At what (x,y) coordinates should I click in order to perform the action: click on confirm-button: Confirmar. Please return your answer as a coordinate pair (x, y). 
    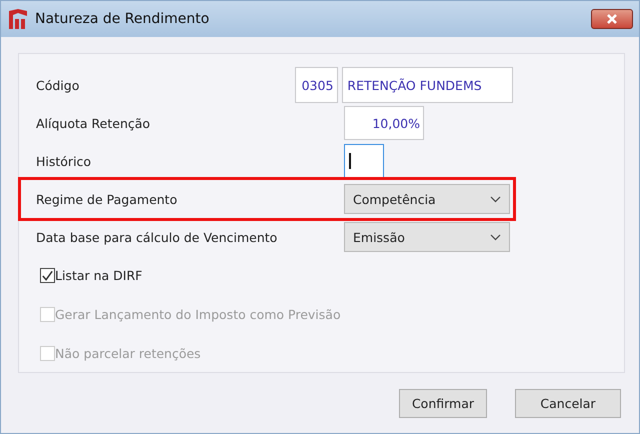
    Looking at the image, I should click on (443, 403).